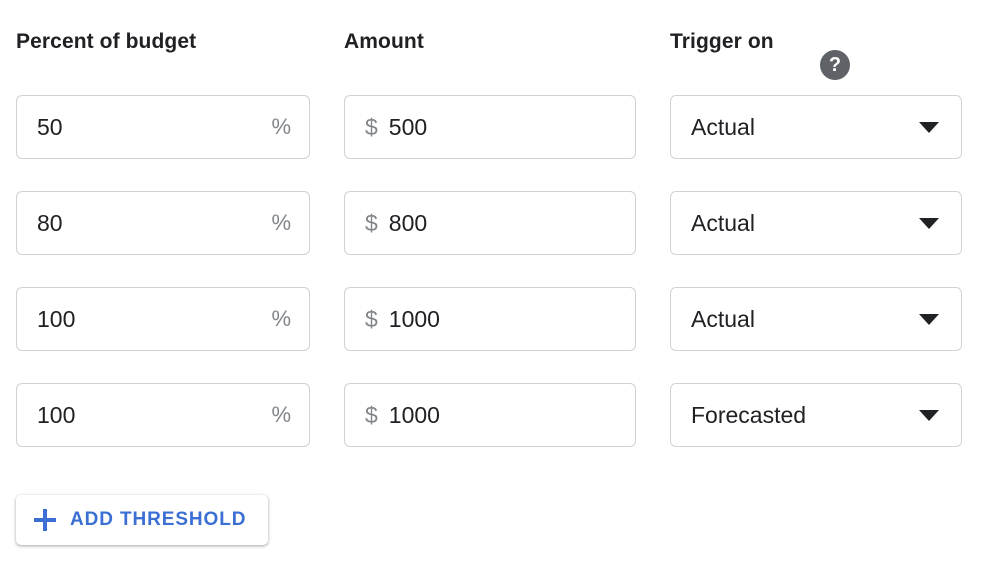 The width and height of the screenshot is (1000, 584). Describe the element at coordinates (56, 414) in the screenshot. I see `percent-value-4: 100` at that location.